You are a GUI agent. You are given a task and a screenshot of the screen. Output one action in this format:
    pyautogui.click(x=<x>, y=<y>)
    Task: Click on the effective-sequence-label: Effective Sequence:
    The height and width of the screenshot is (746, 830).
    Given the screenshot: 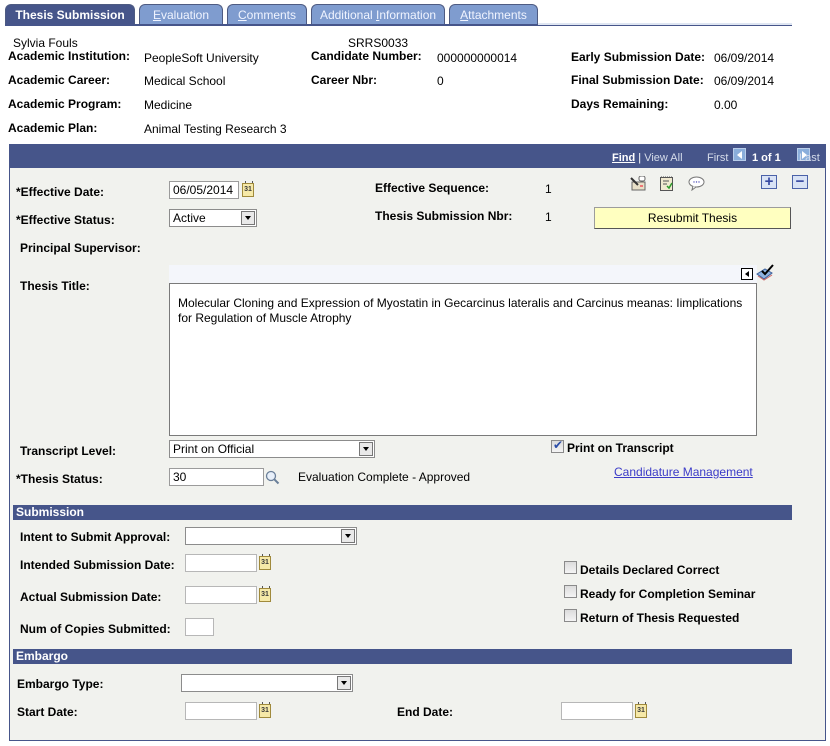 What is the action you would take?
    pyautogui.click(x=432, y=188)
    